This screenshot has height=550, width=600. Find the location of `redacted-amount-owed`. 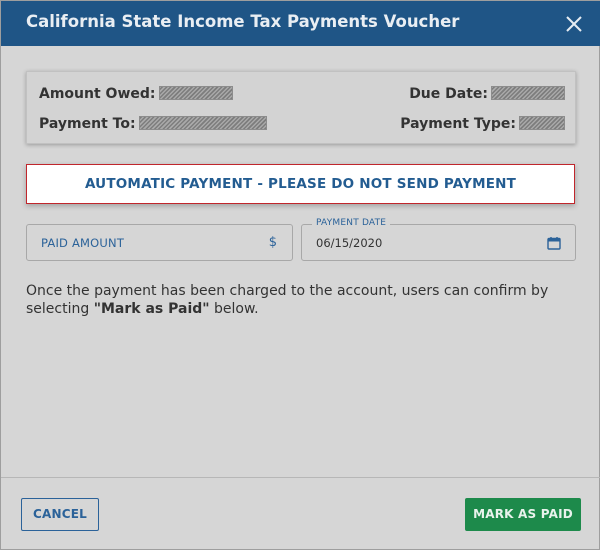

redacted-amount-owed is located at coordinates (195, 93).